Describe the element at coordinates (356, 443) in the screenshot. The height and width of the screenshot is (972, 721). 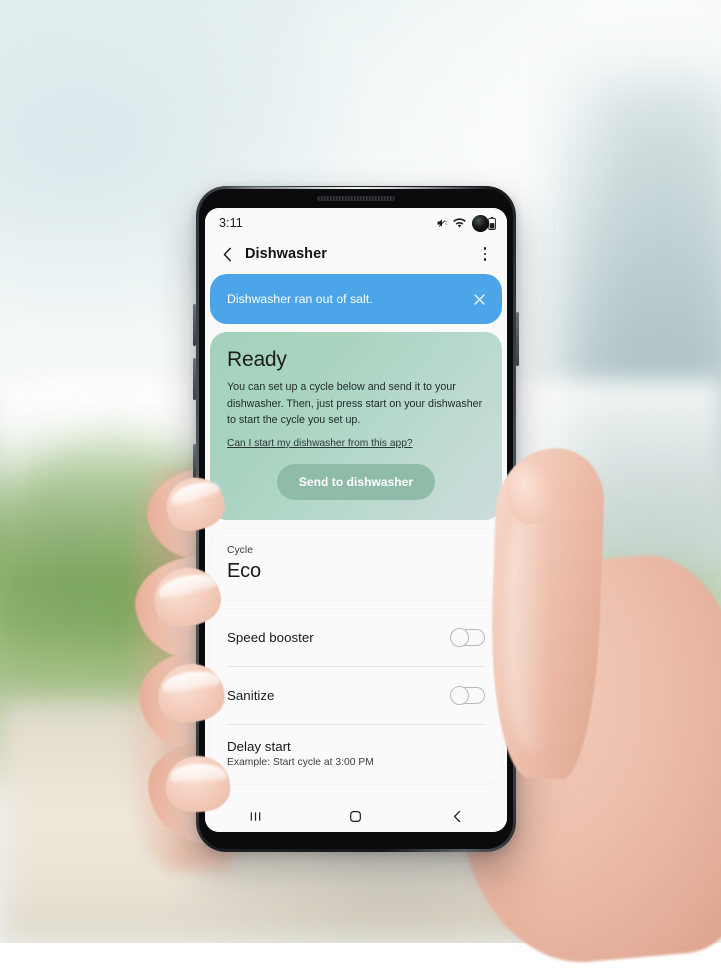
I see `help-link: Can I start my dishwasher from this app?` at that location.